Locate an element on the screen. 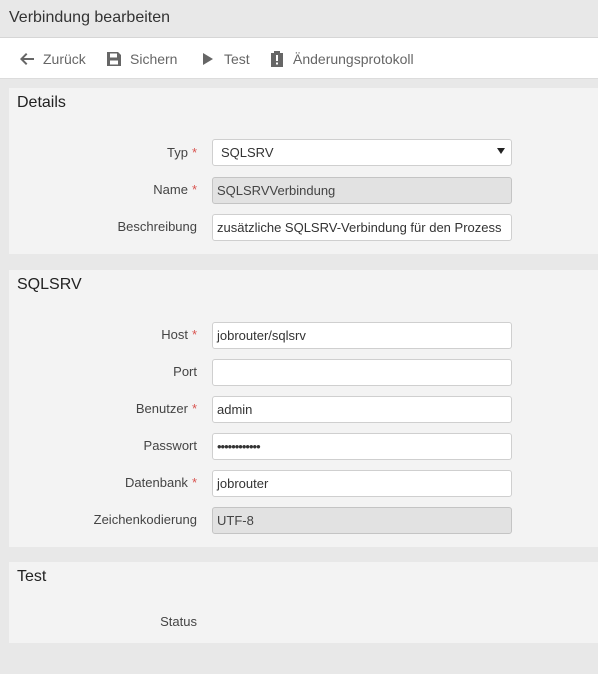 The height and width of the screenshot is (674, 598). description-label: Beschreibung is located at coordinates (157, 226).